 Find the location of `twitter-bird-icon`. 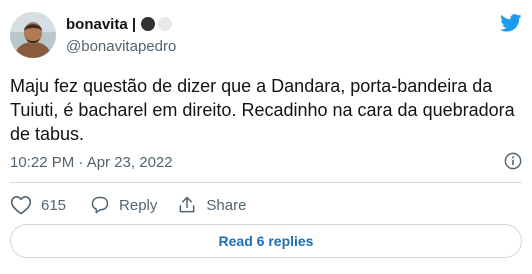

twitter-bird-icon is located at coordinates (511, 23).